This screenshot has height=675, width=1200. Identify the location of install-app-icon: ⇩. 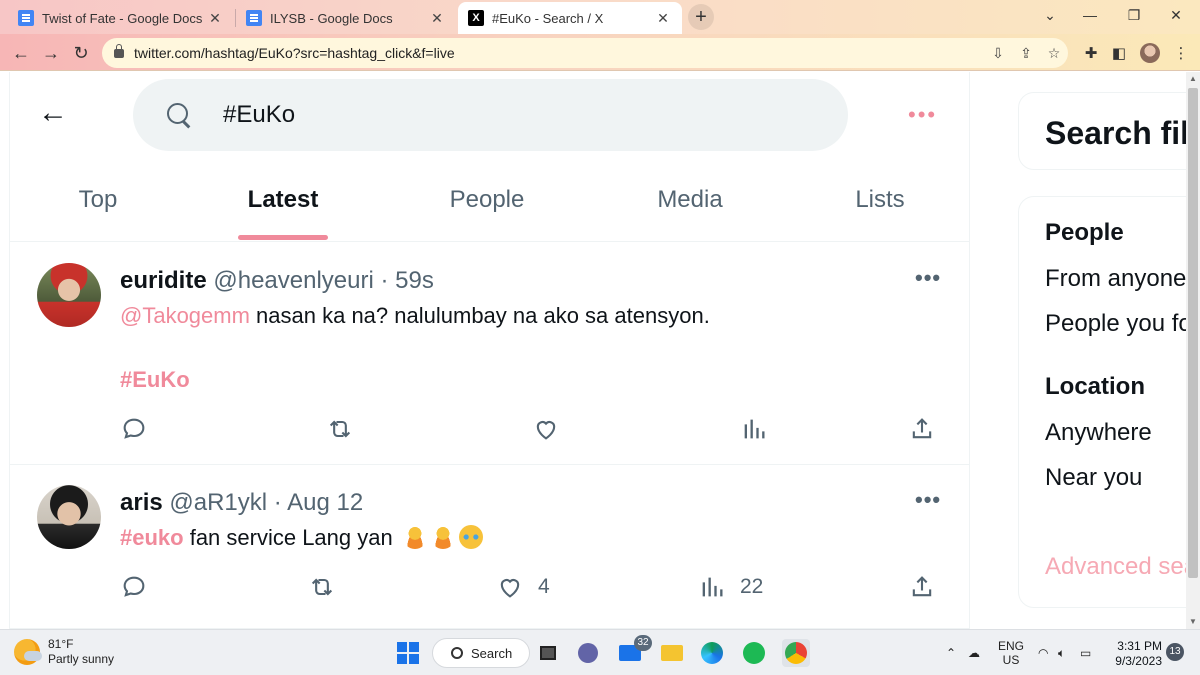
(998, 53).